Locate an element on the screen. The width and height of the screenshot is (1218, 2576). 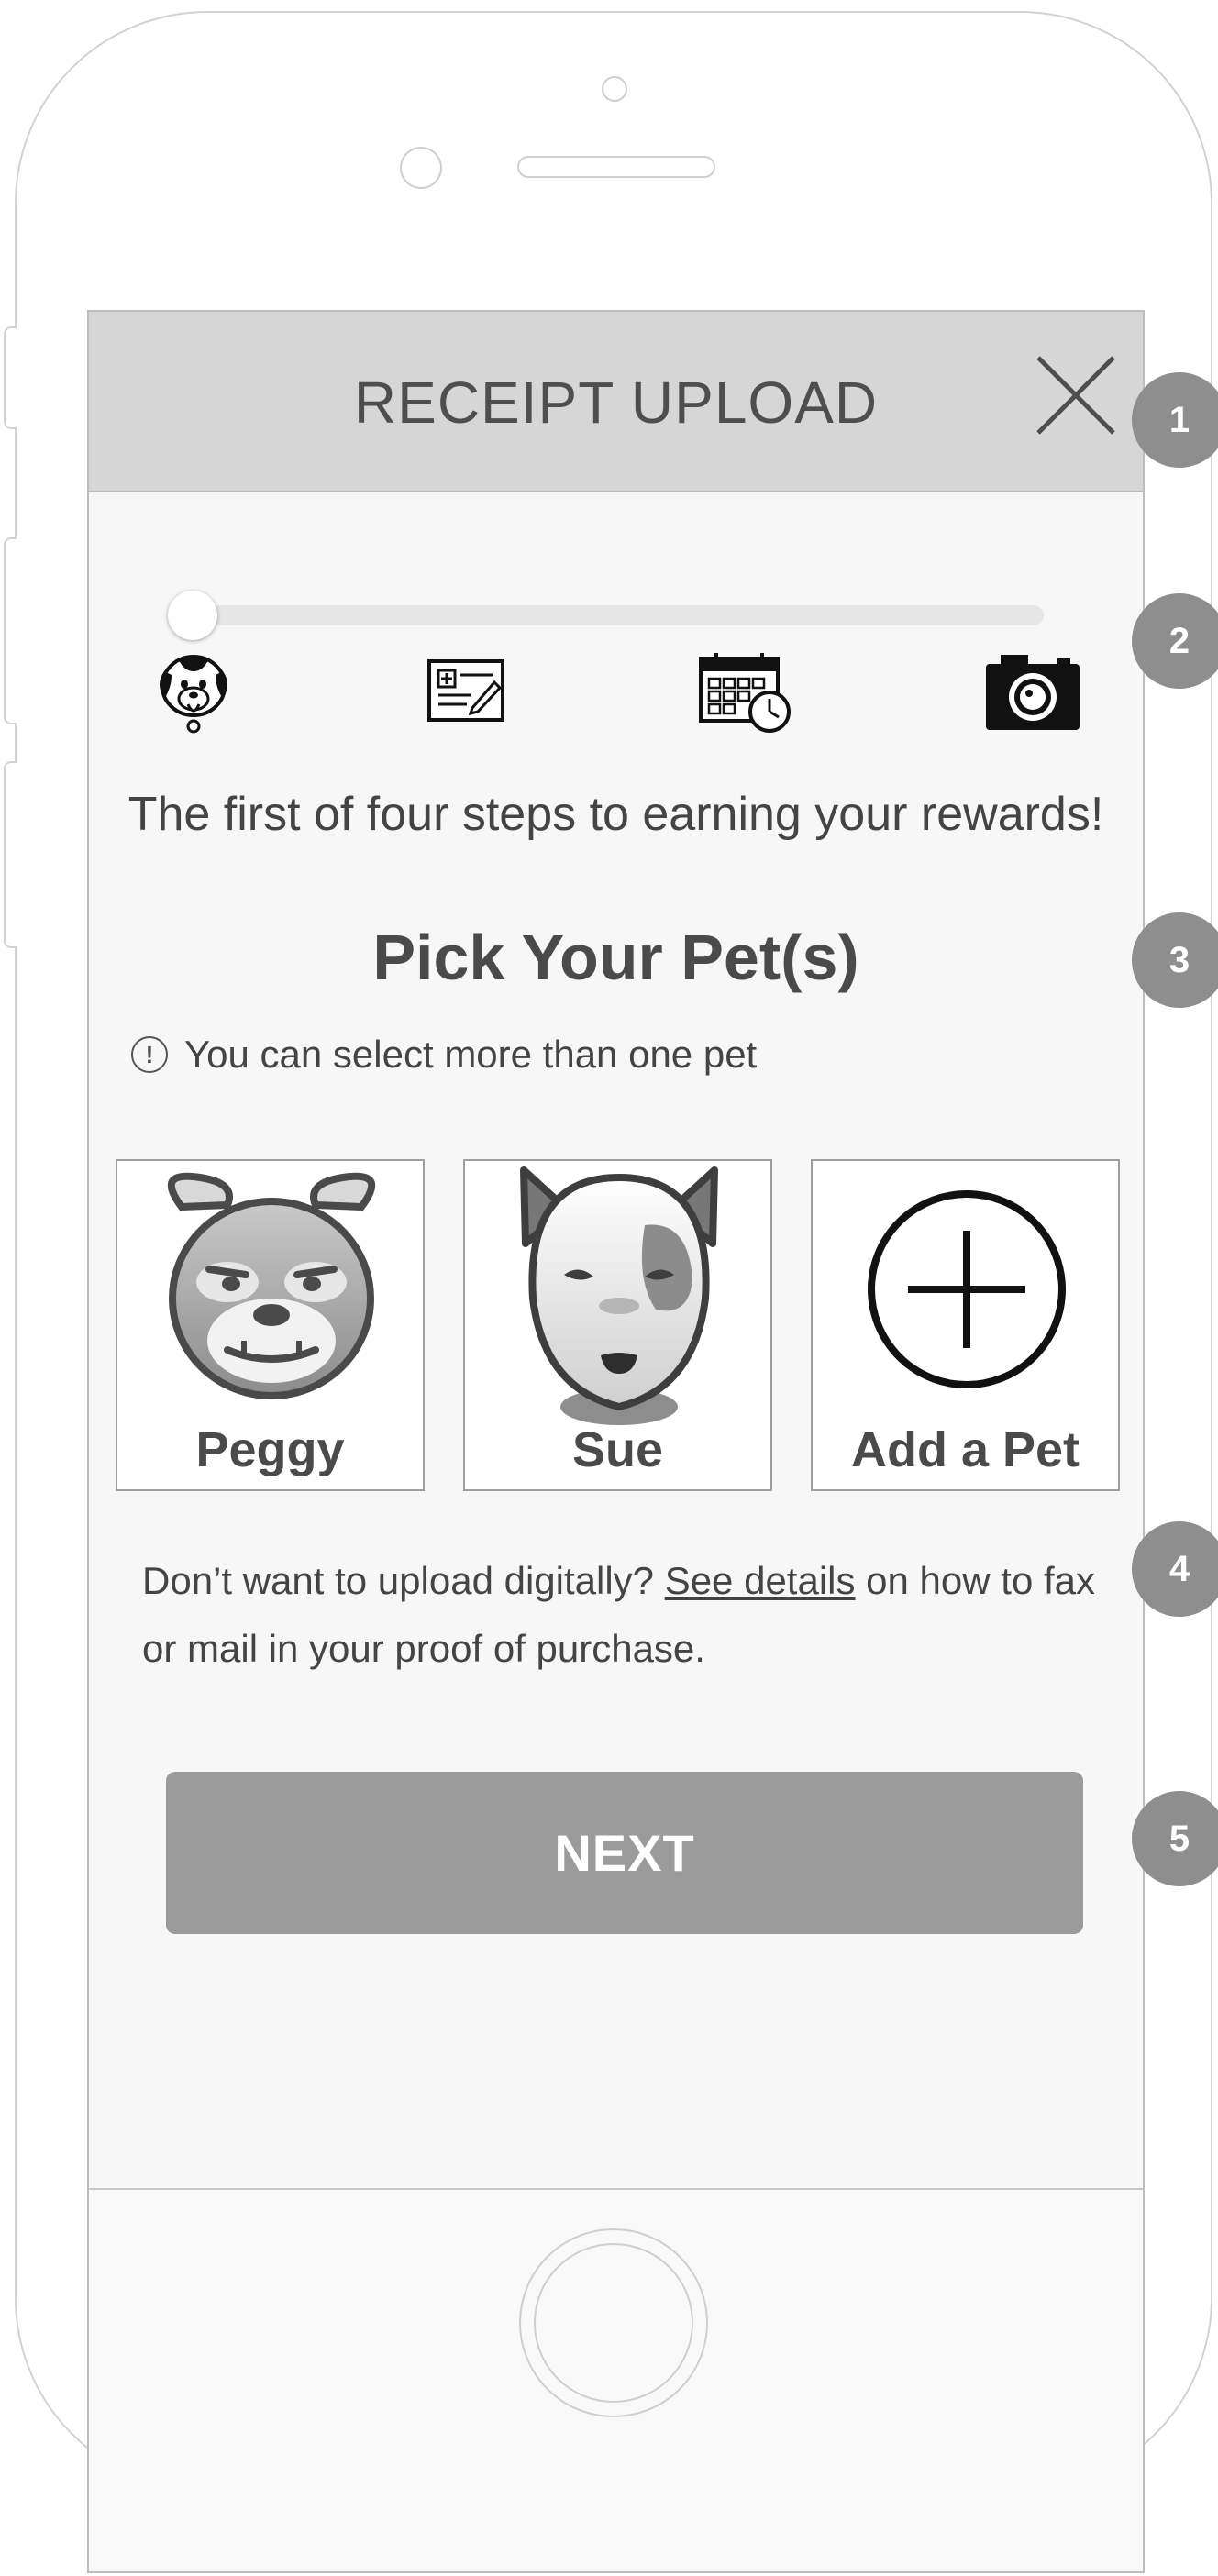
progress-knob is located at coordinates (192, 615).